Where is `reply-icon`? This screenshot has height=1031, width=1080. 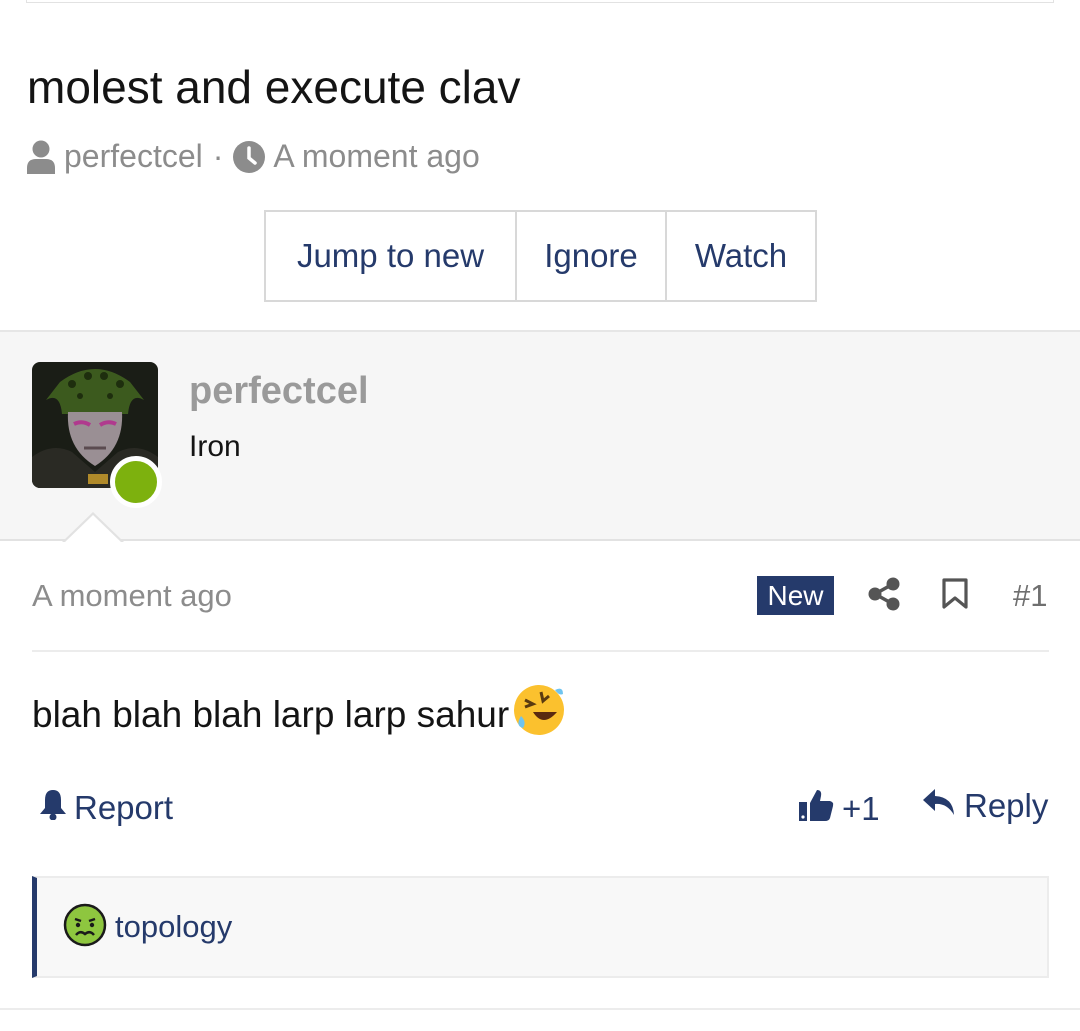 reply-icon is located at coordinates (939, 806).